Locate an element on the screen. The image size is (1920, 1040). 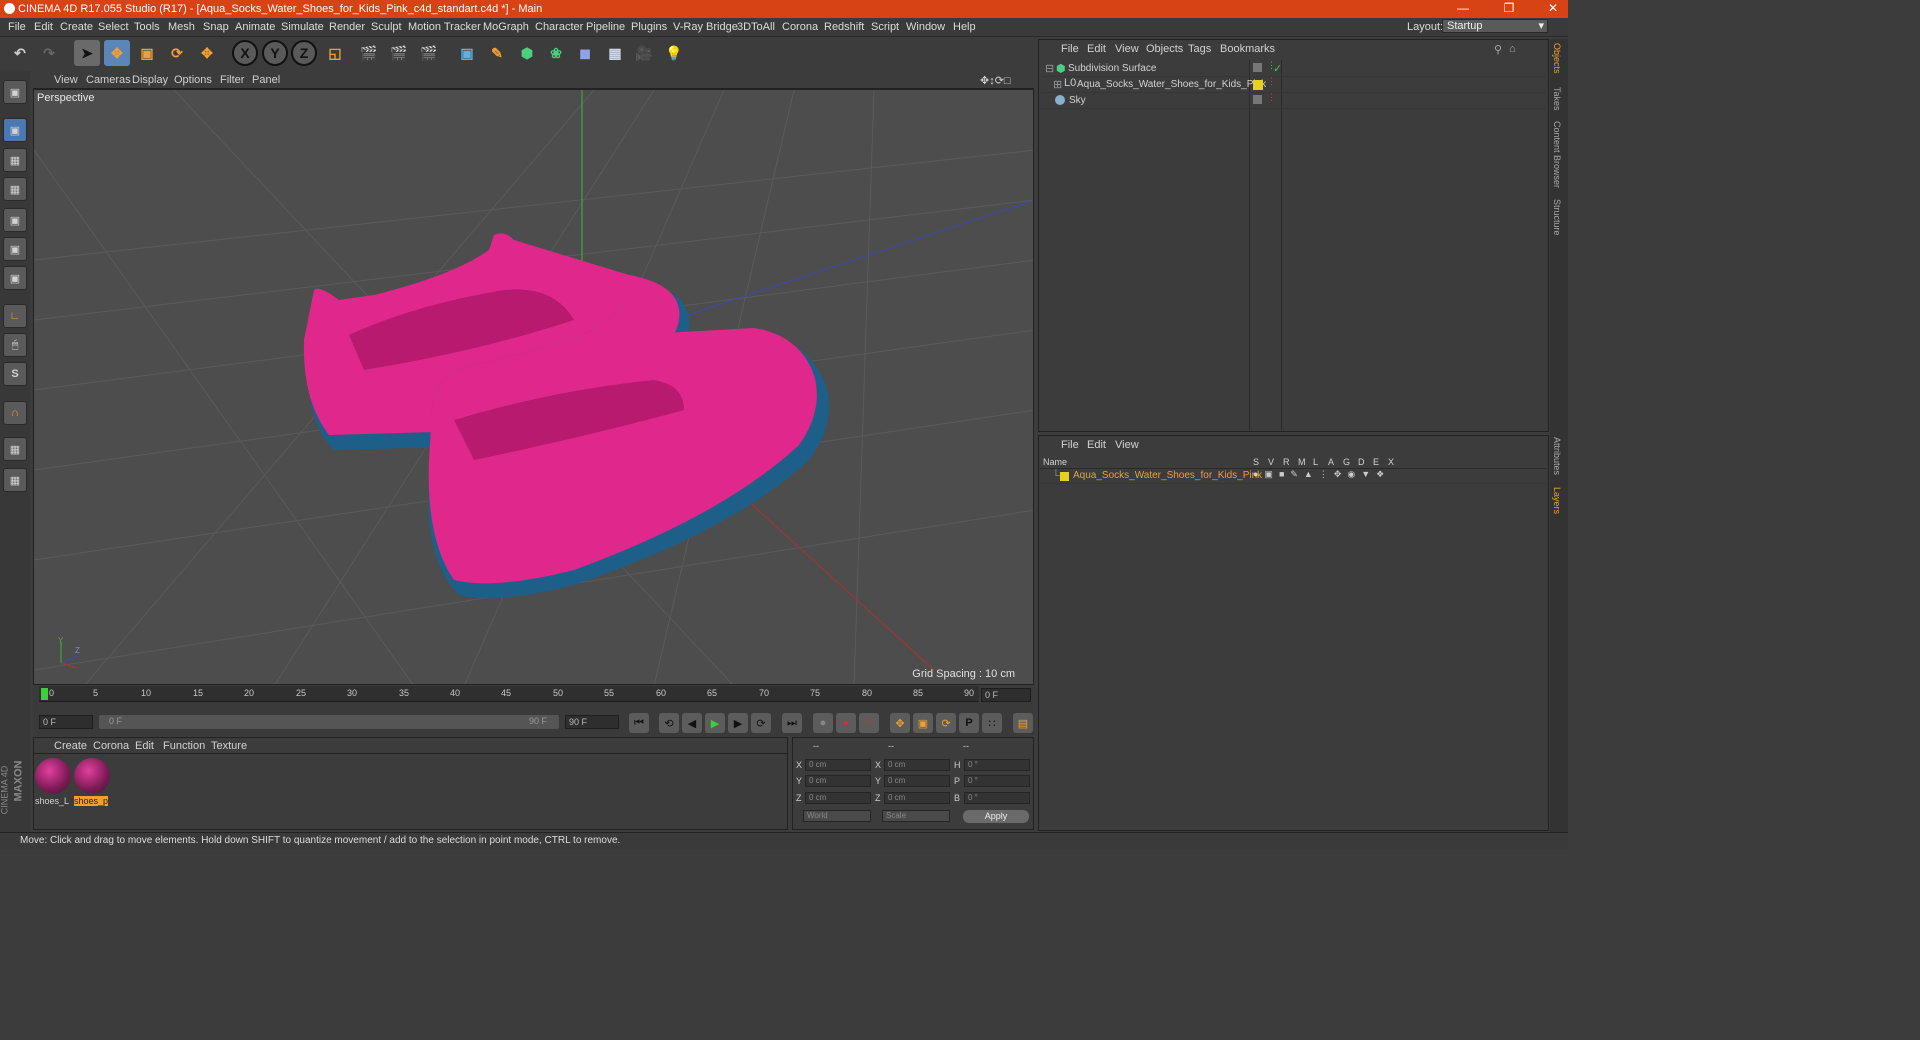
polygons-mode-icon: ▣ is located at coordinates (15, 278).